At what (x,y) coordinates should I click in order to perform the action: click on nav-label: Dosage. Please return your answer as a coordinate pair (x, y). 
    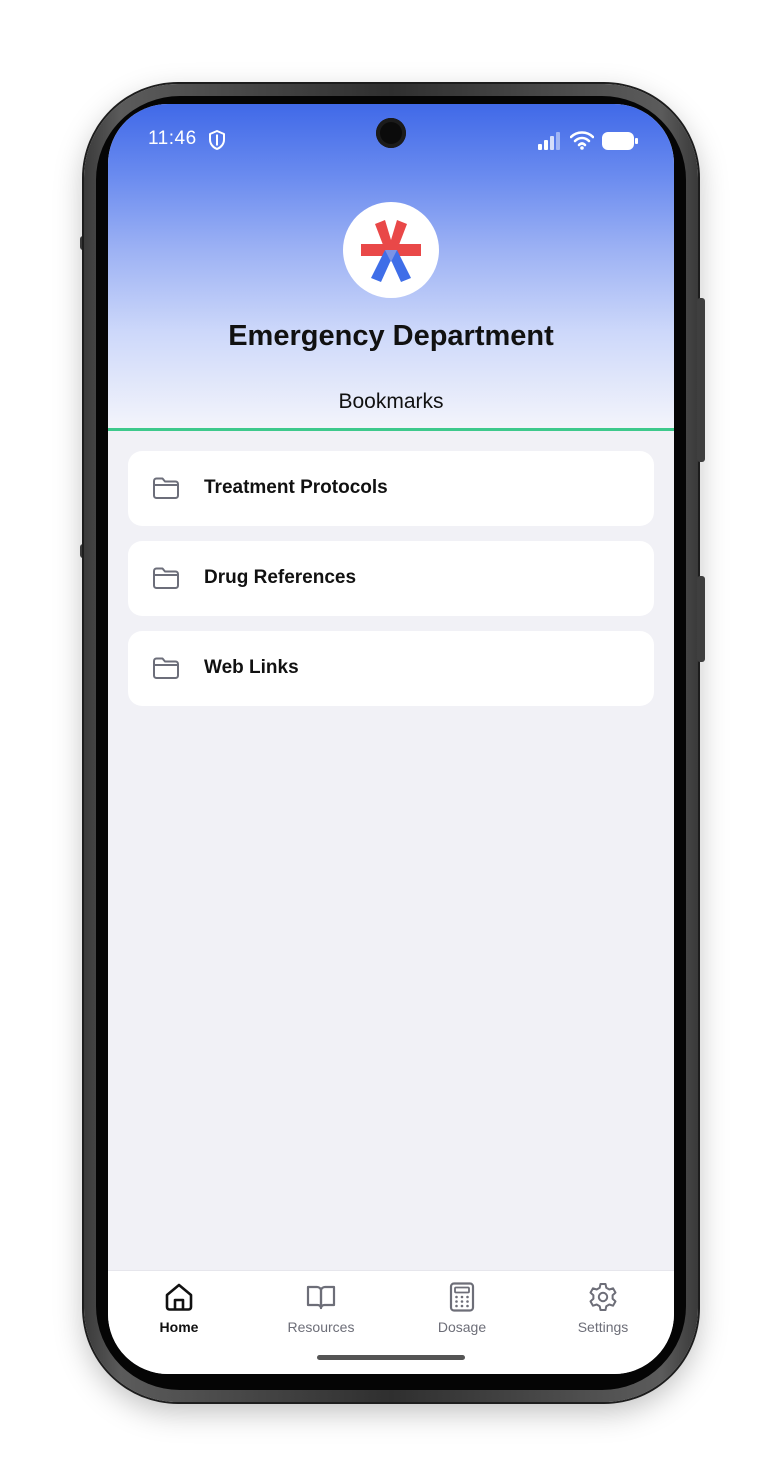
    Looking at the image, I should click on (462, 1327).